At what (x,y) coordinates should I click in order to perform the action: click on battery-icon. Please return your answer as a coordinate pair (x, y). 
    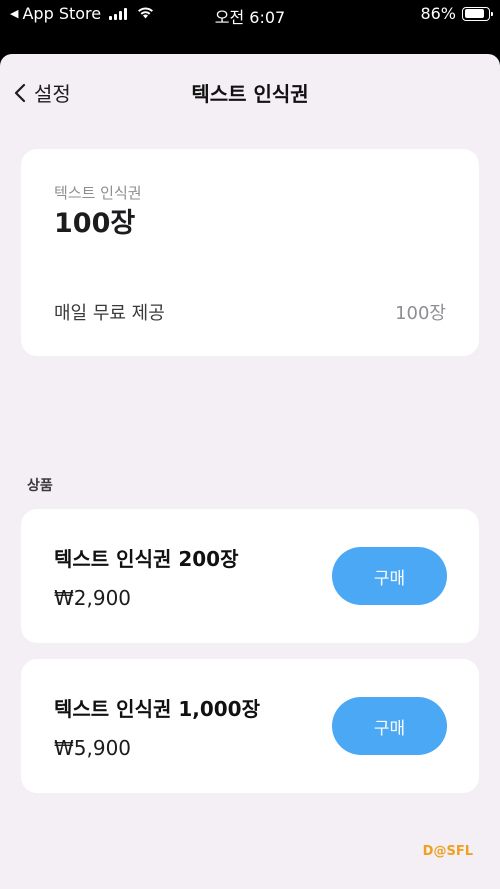
    Looking at the image, I should click on (477, 13).